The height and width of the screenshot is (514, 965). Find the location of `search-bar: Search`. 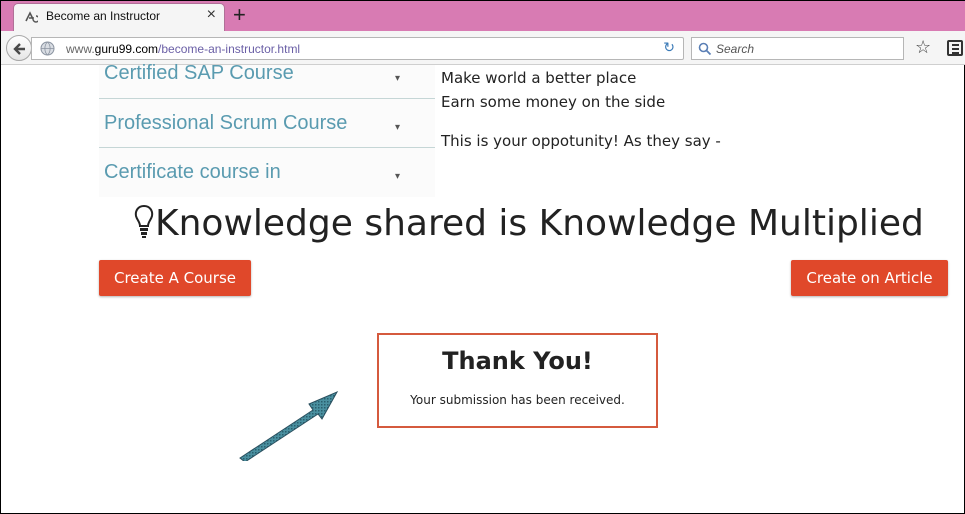

search-bar: Search is located at coordinates (797, 48).